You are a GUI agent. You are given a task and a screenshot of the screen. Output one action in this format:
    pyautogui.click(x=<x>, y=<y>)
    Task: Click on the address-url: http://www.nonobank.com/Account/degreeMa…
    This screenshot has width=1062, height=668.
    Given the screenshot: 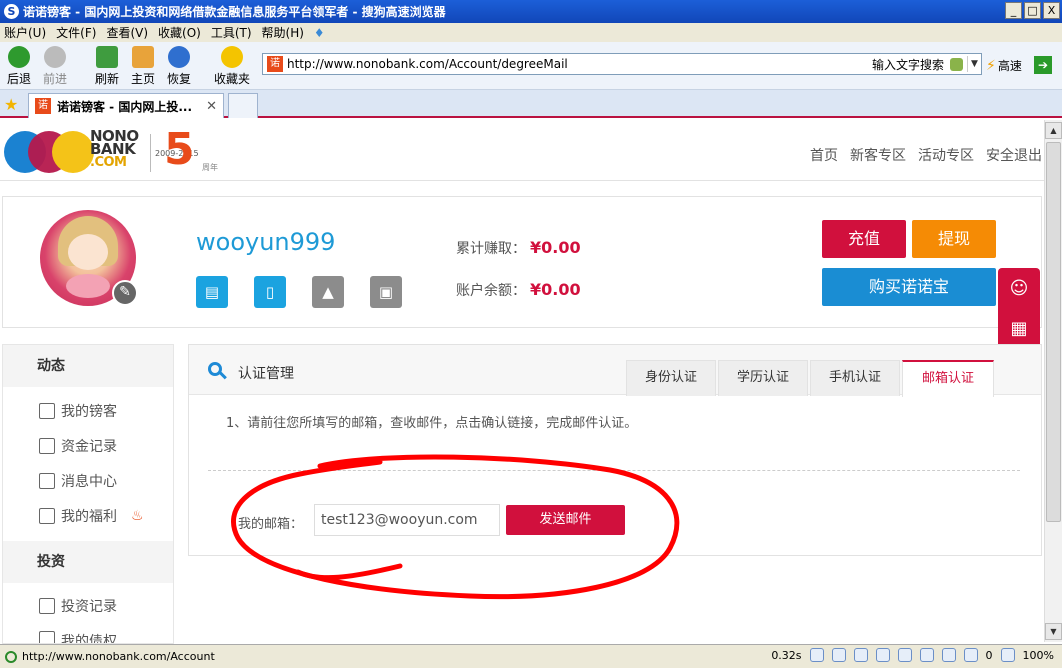 What is the action you would take?
    pyautogui.click(x=579, y=64)
    